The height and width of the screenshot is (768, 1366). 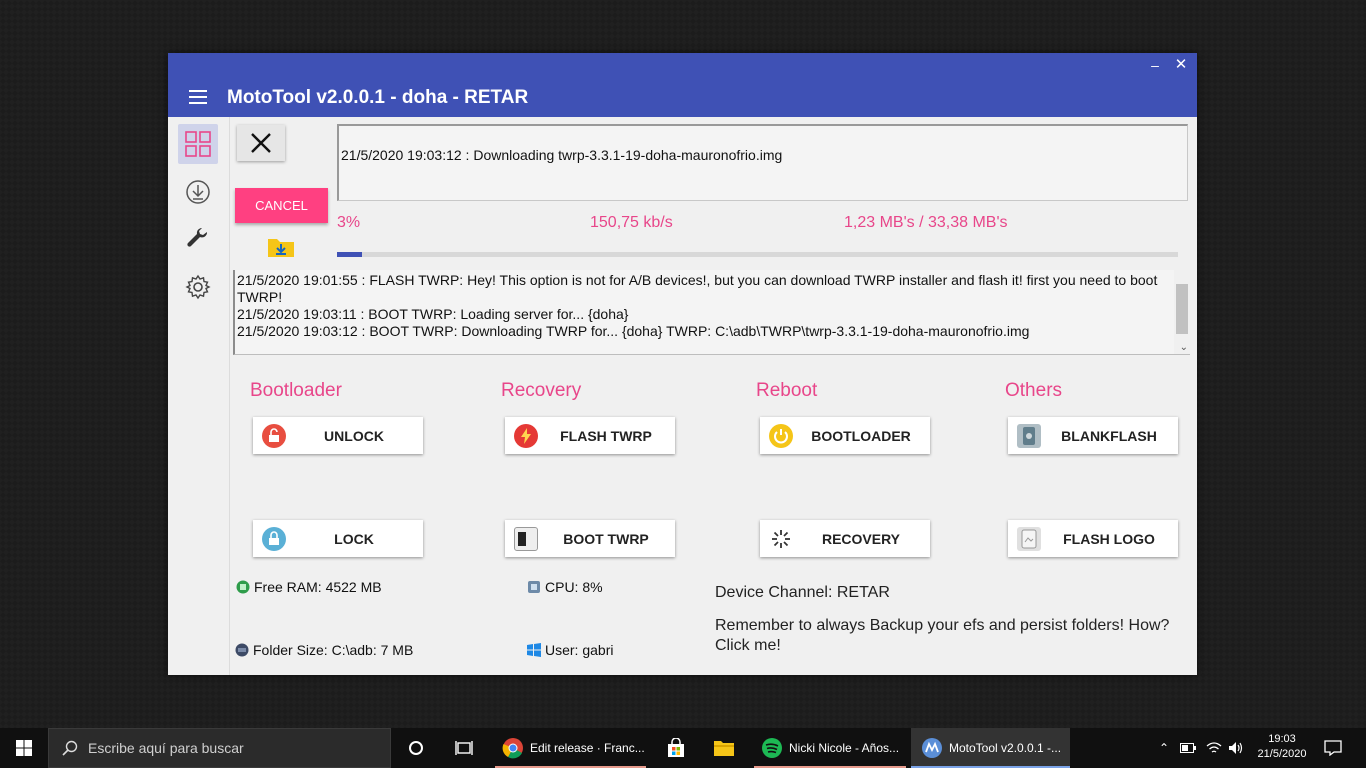 I want to click on device-channel: Device Channel: RETAR, so click(x=802, y=592).